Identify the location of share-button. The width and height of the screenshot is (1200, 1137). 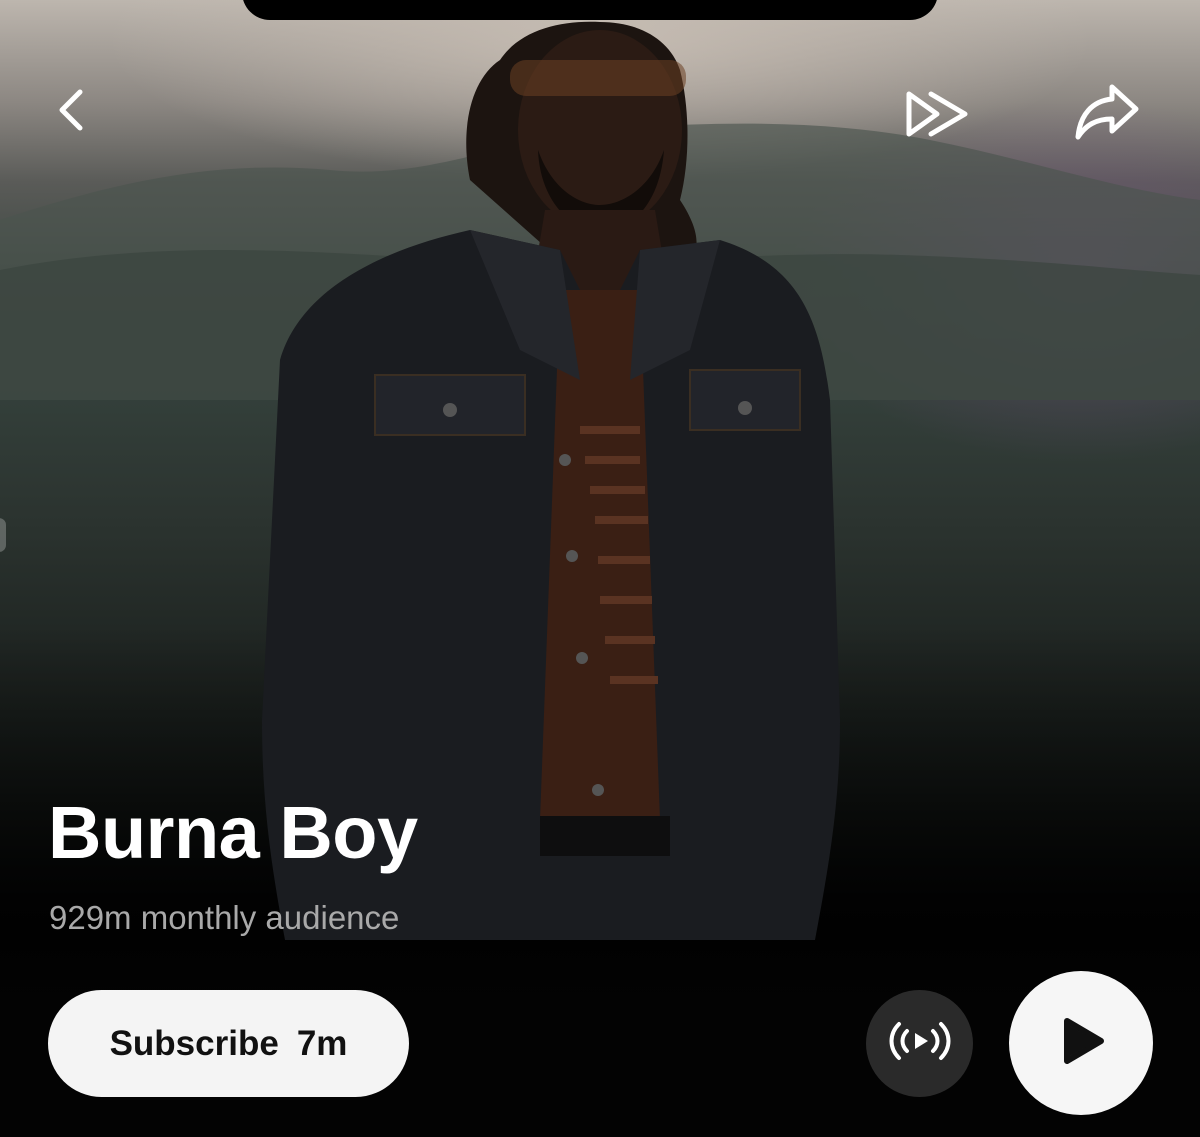
(1106, 114).